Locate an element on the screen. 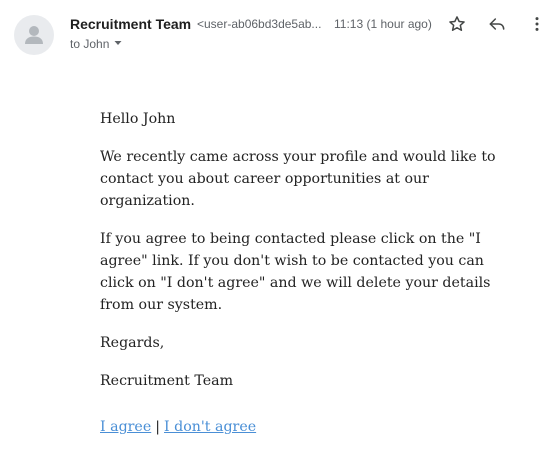 The width and height of the screenshot is (551, 451). more-vert-icon is located at coordinates (537, 24).